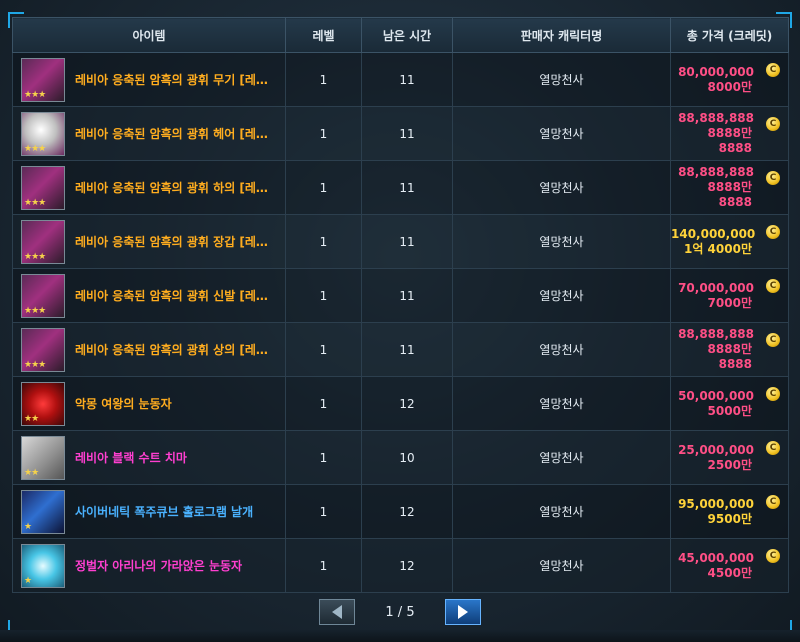 The height and width of the screenshot is (642, 800). Describe the element at coordinates (43, 241) in the screenshot. I see `item-gloves-icon: ★★★` at that location.